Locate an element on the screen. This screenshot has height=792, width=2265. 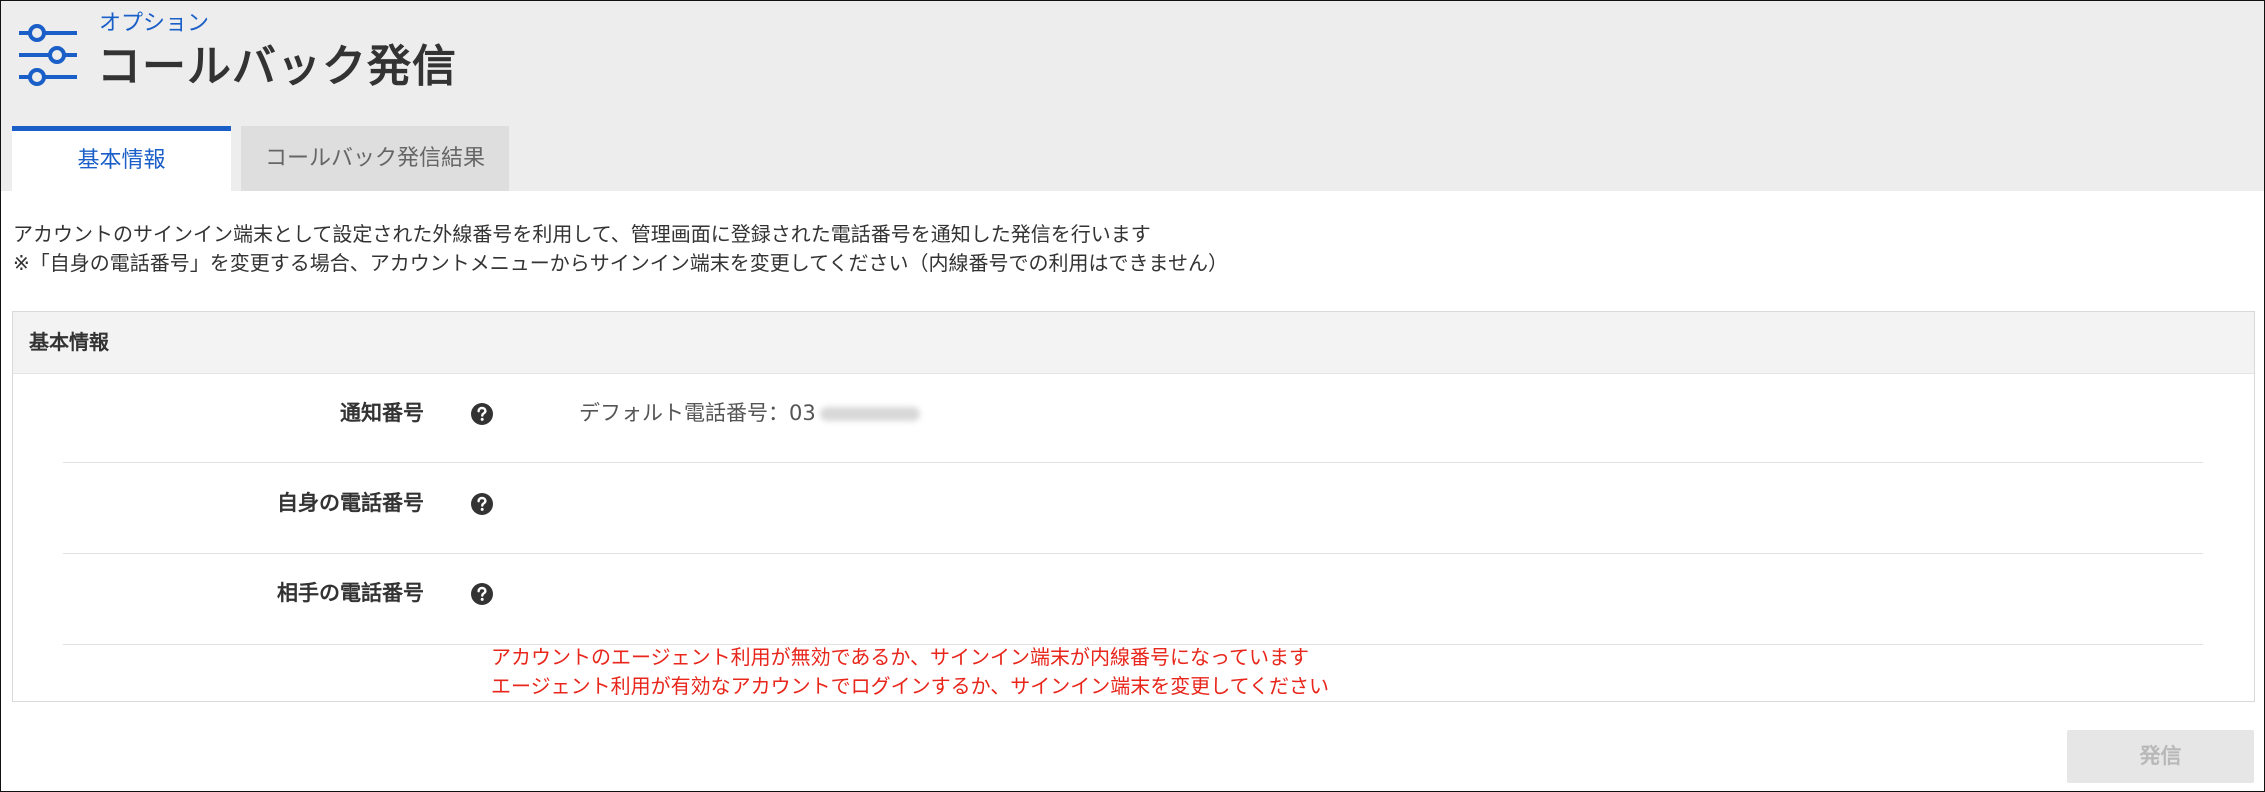
settings-sliders-icon is located at coordinates (48, 55).